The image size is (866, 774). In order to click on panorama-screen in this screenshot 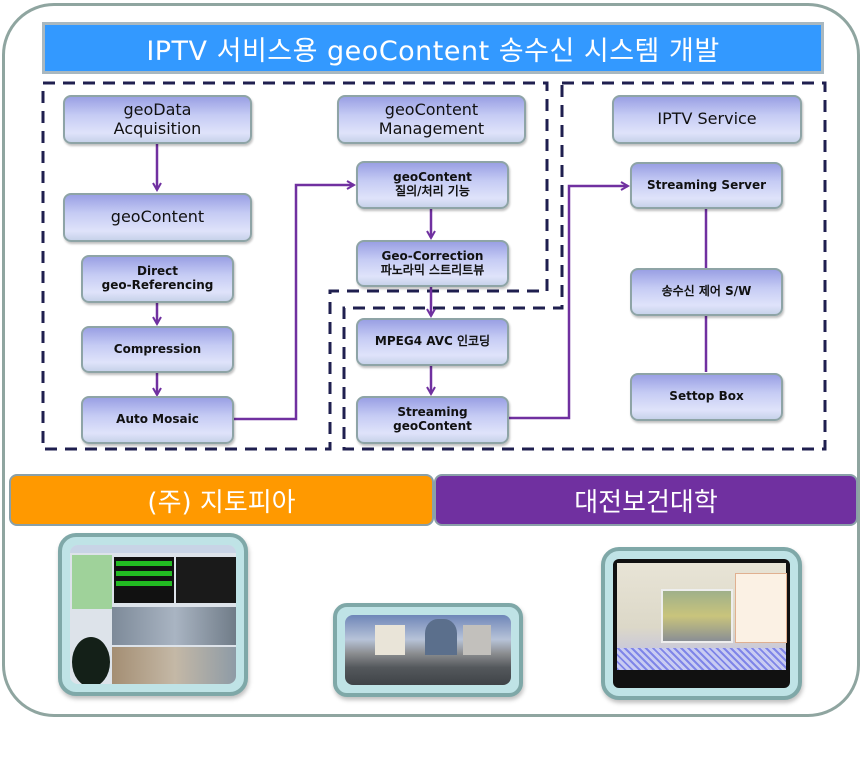, I will do `click(428, 650)`.